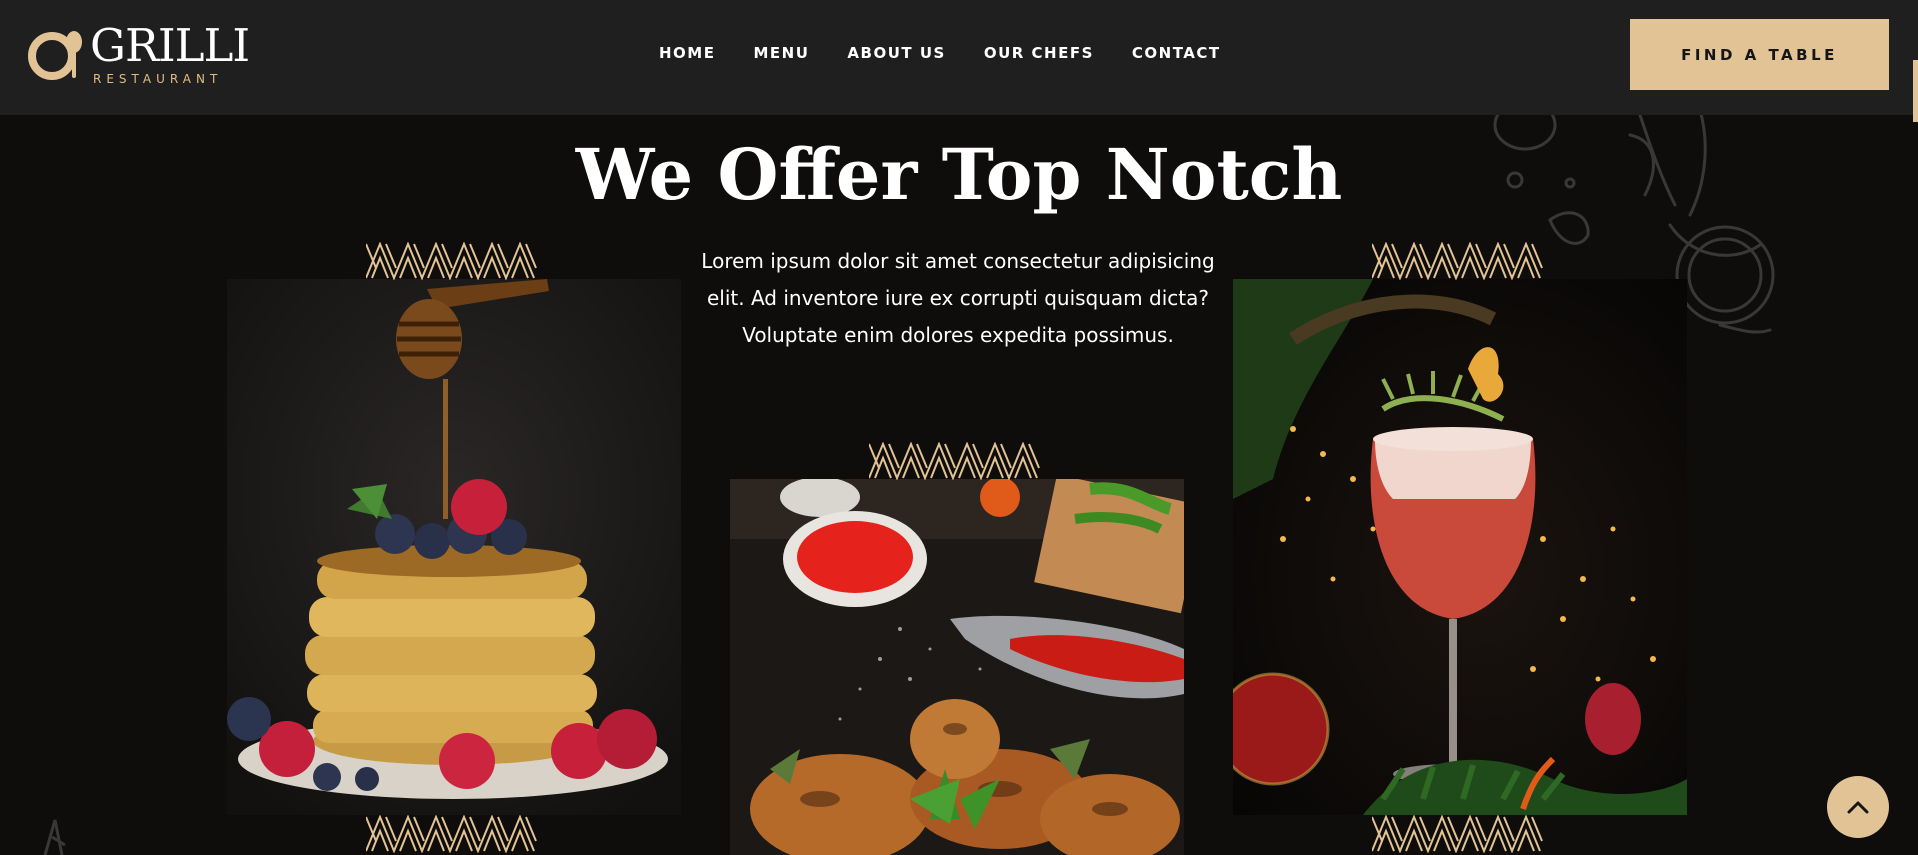 The image size is (1918, 855). I want to click on cocktail-image, so click(1460, 547).